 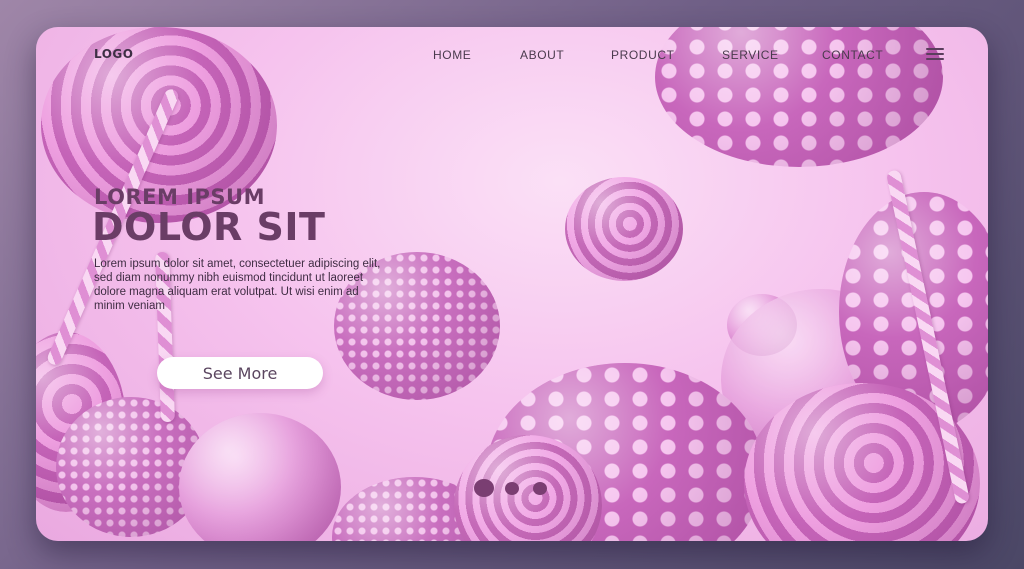 I want to click on nav-link-service: SERVICE, so click(x=750, y=55).